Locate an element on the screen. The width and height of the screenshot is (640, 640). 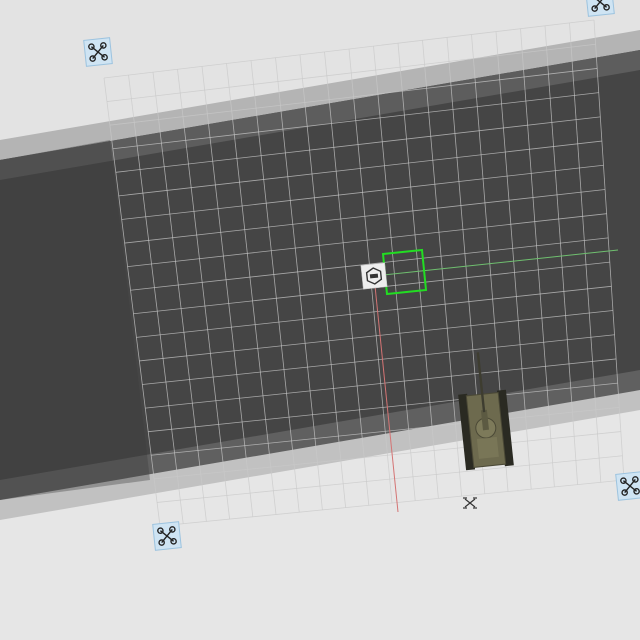
corner-marker-bottom-right is located at coordinates (627, 486).